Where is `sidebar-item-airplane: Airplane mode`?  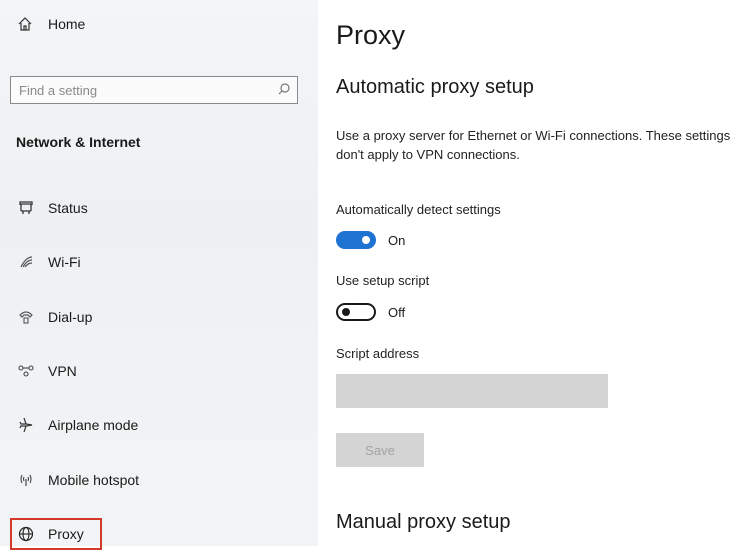
sidebar-item-airplane: Airplane mode is located at coordinates (77, 425).